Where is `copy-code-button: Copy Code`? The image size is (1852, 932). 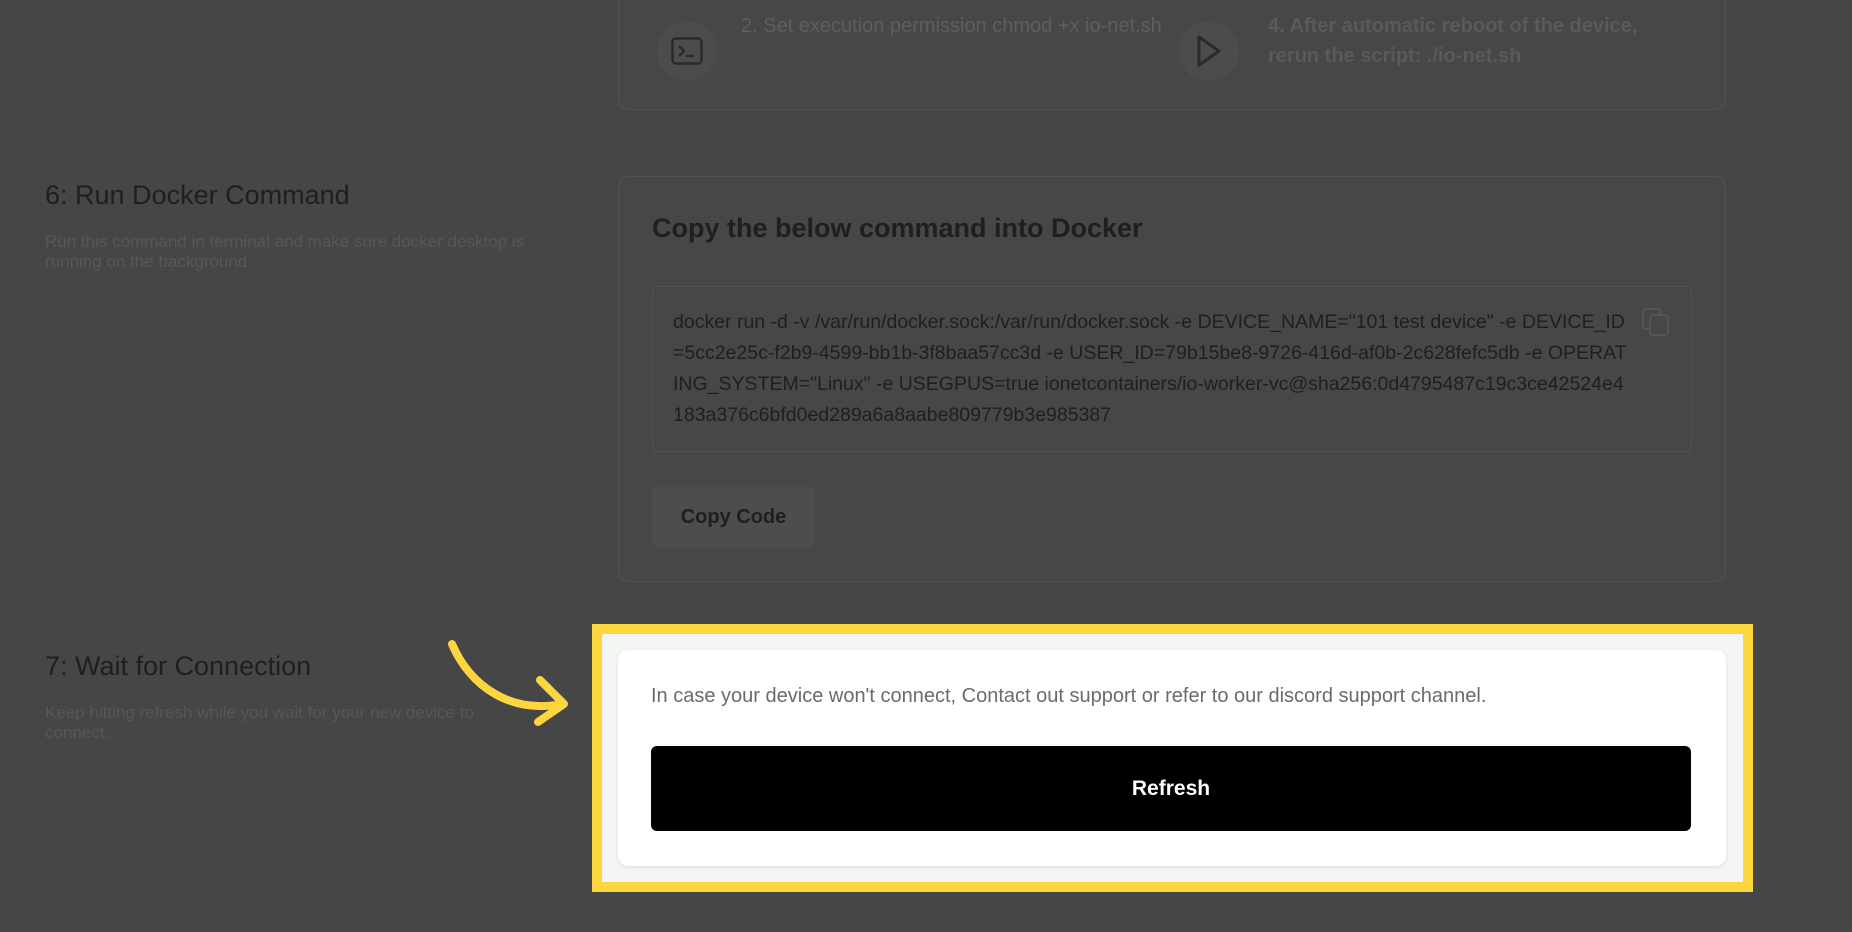
copy-code-button: Copy Code is located at coordinates (733, 517).